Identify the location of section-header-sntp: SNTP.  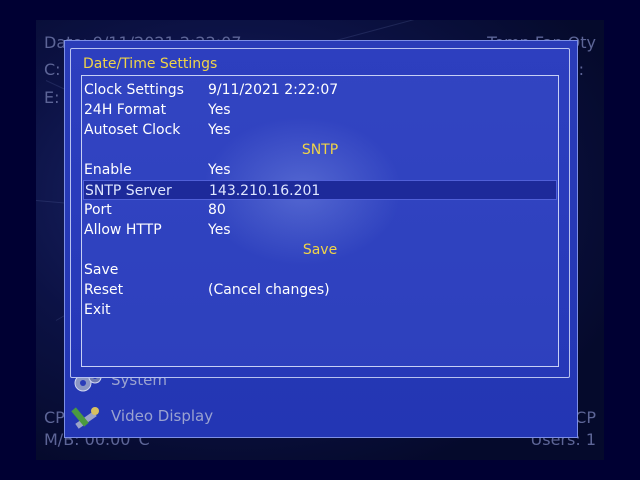
(320, 150).